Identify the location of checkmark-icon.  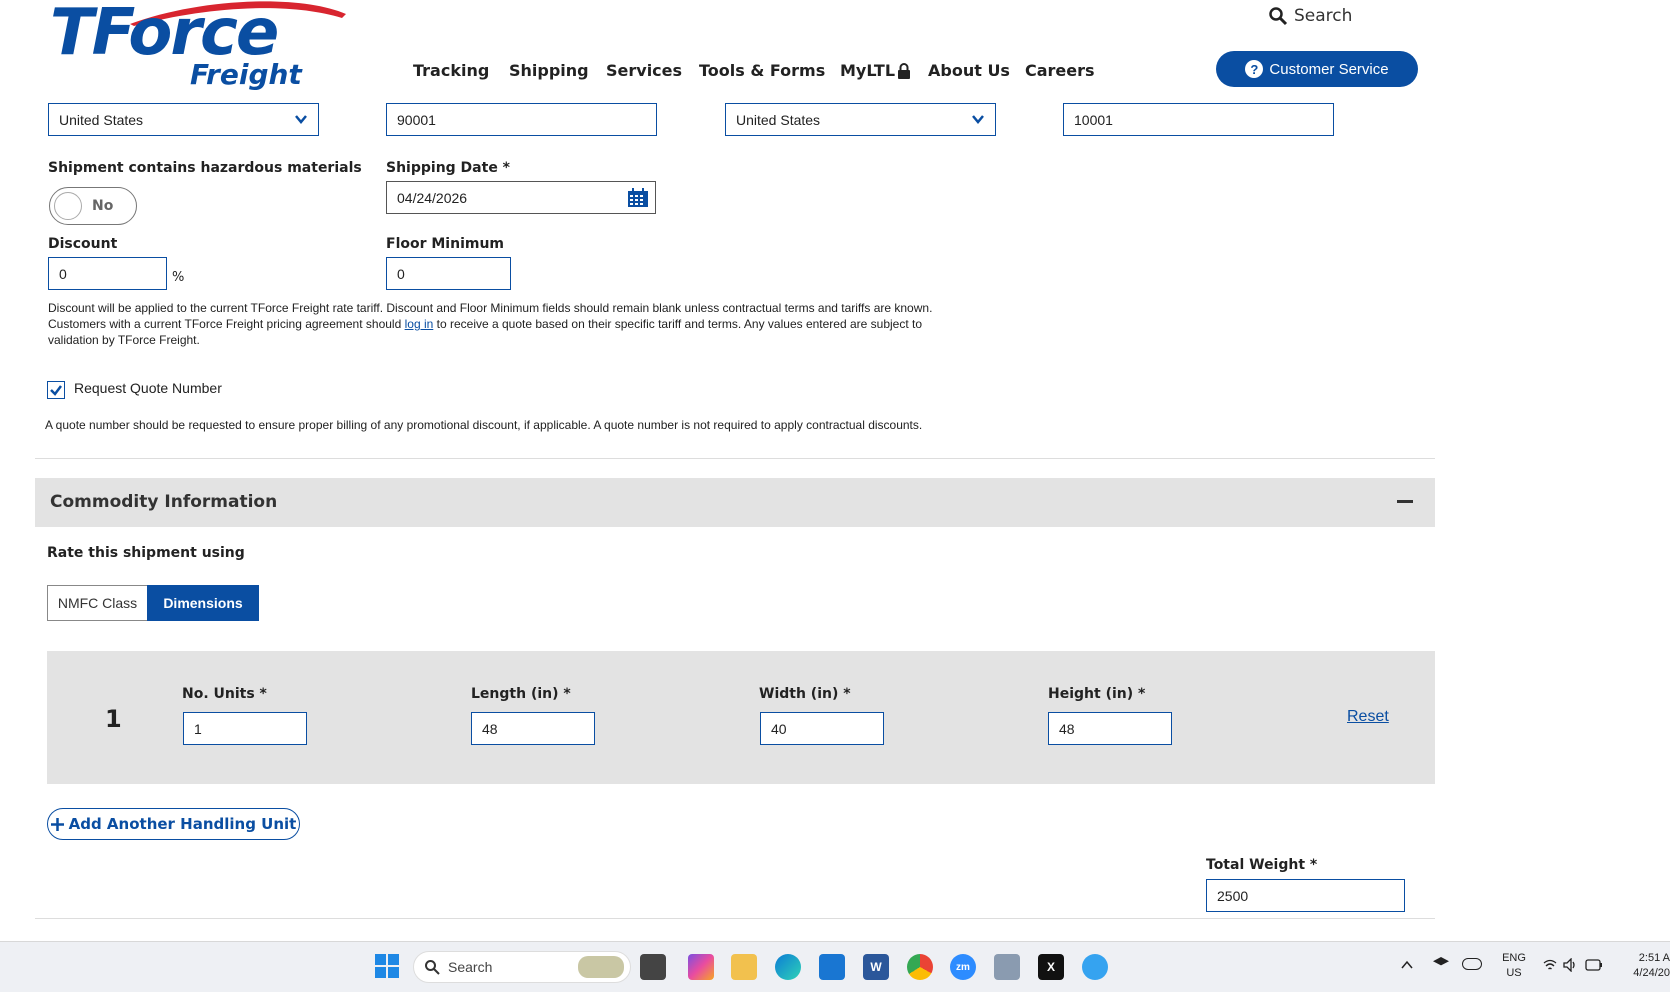
(56, 390).